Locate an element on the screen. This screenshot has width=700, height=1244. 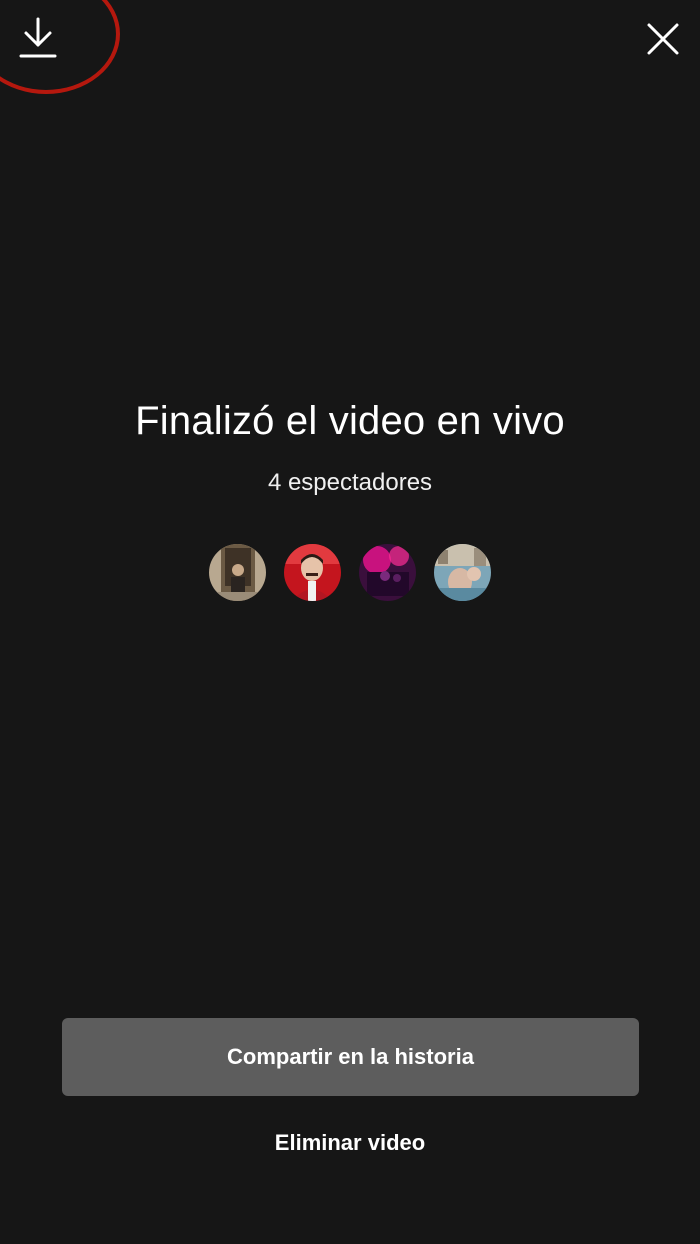
download-button is located at coordinates (38, 38).